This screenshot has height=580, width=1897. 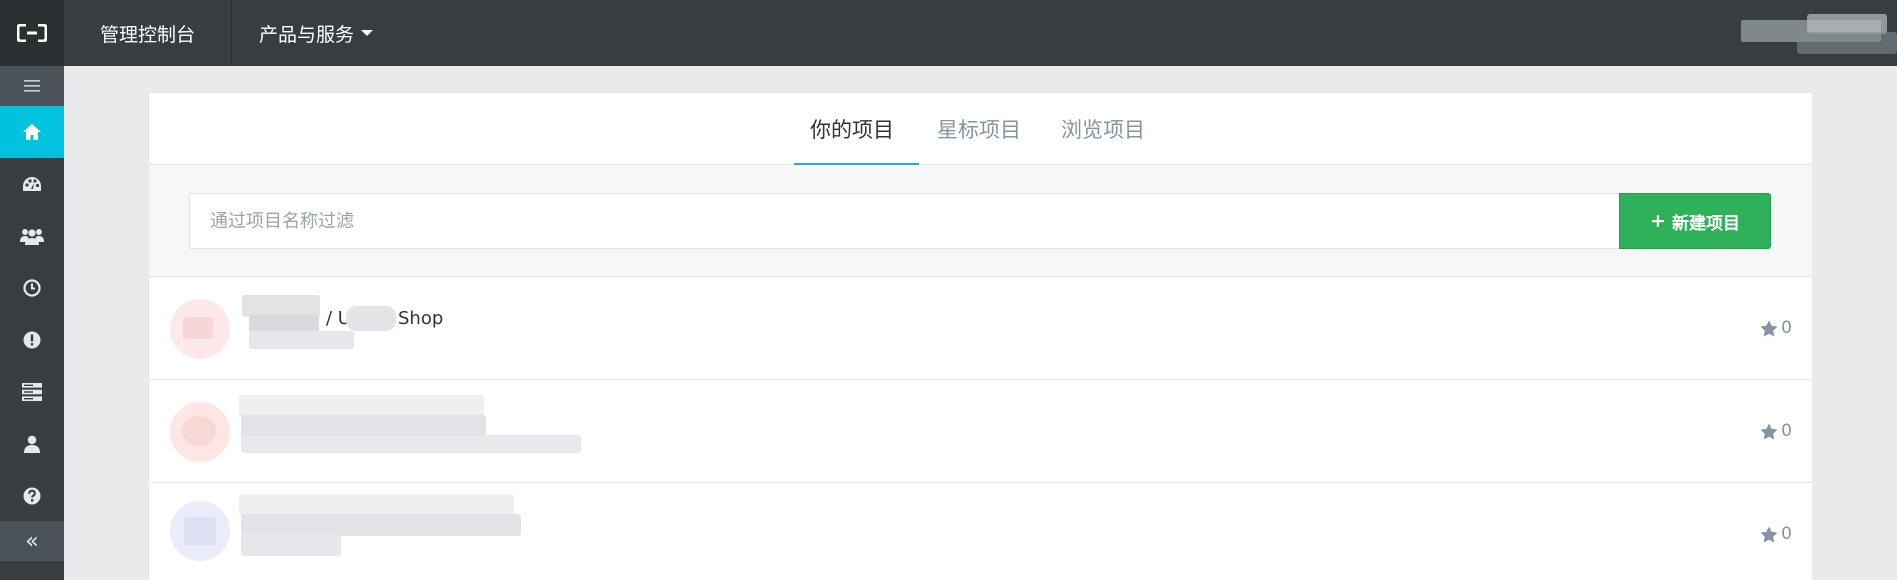 What do you see at coordinates (307, 34) in the screenshot?
I see `products-menu-label: 产品与服务` at bounding box center [307, 34].